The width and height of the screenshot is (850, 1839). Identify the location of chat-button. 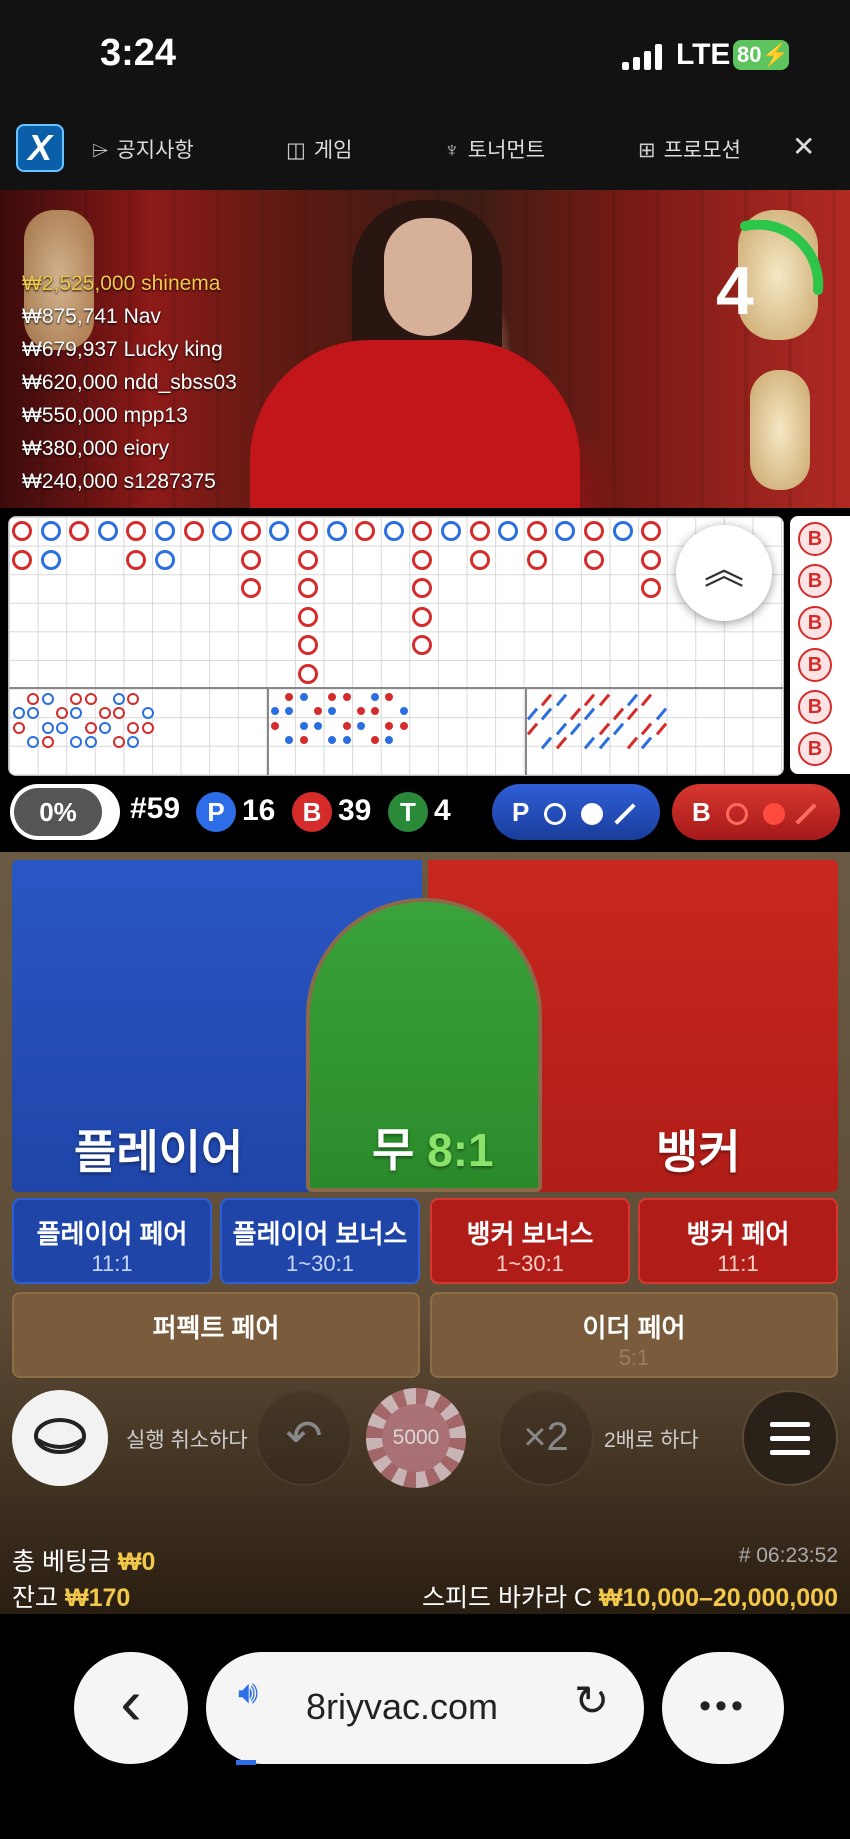
(60, 1438).